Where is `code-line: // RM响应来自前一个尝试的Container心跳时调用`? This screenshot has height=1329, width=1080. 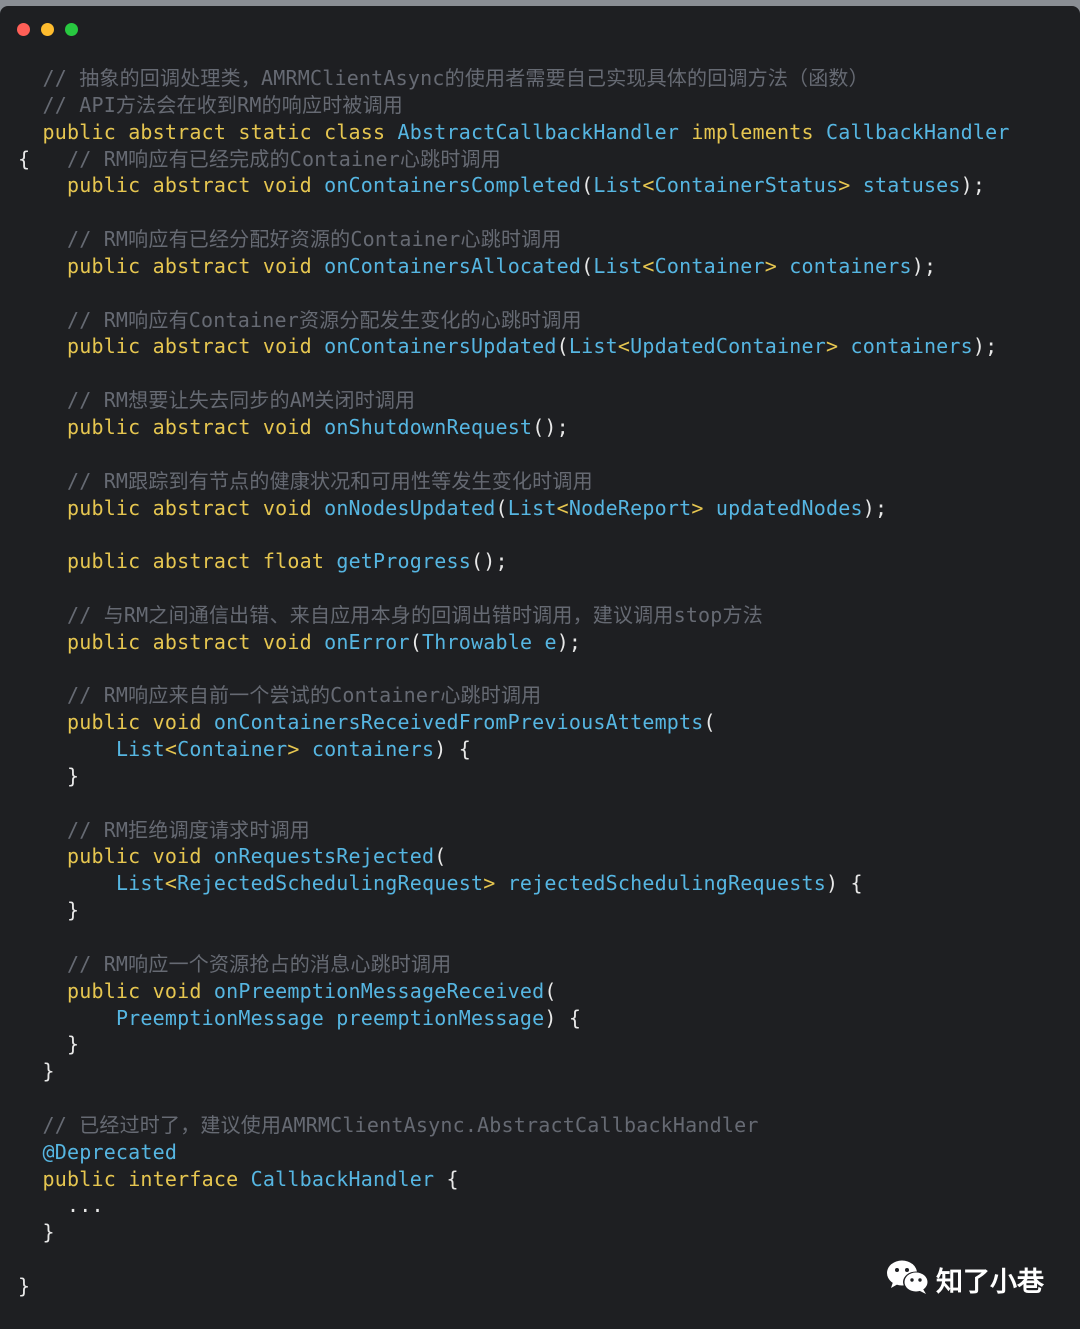 code-line: // RM响应来自前一个尝试的Container心跳时调用 is located at coordinates (514, 695).